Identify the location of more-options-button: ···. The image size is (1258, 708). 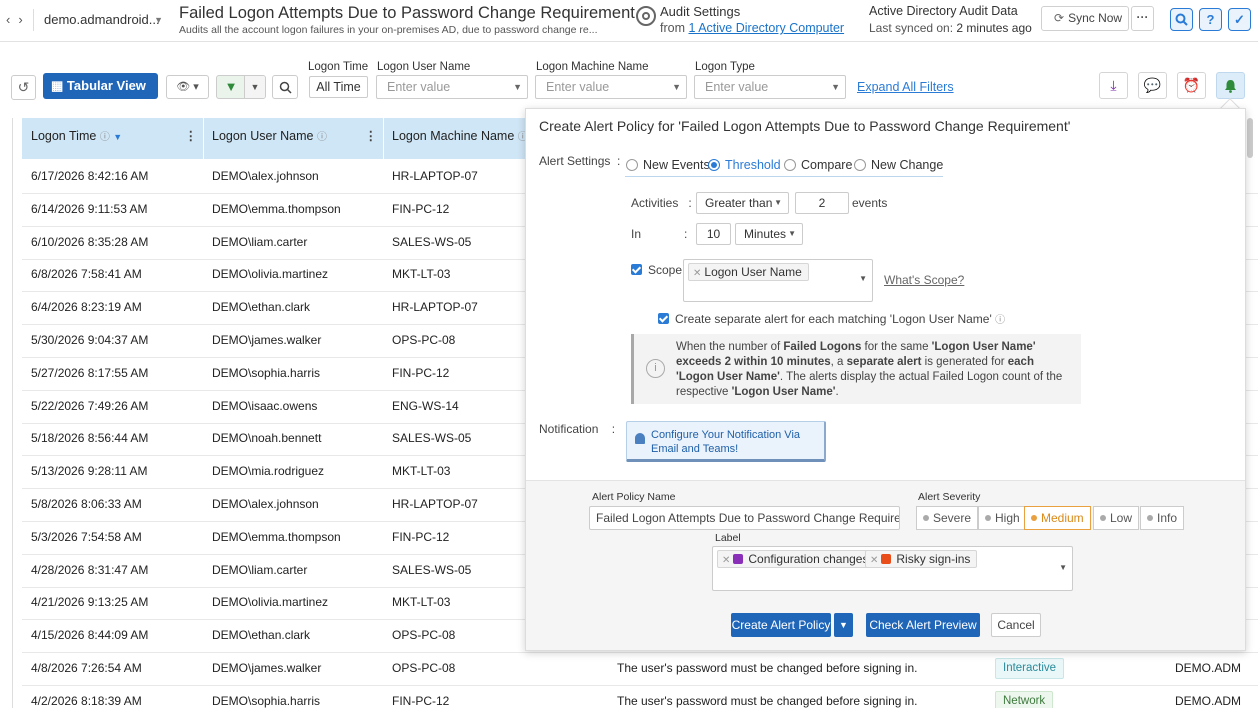
(1142, 18).